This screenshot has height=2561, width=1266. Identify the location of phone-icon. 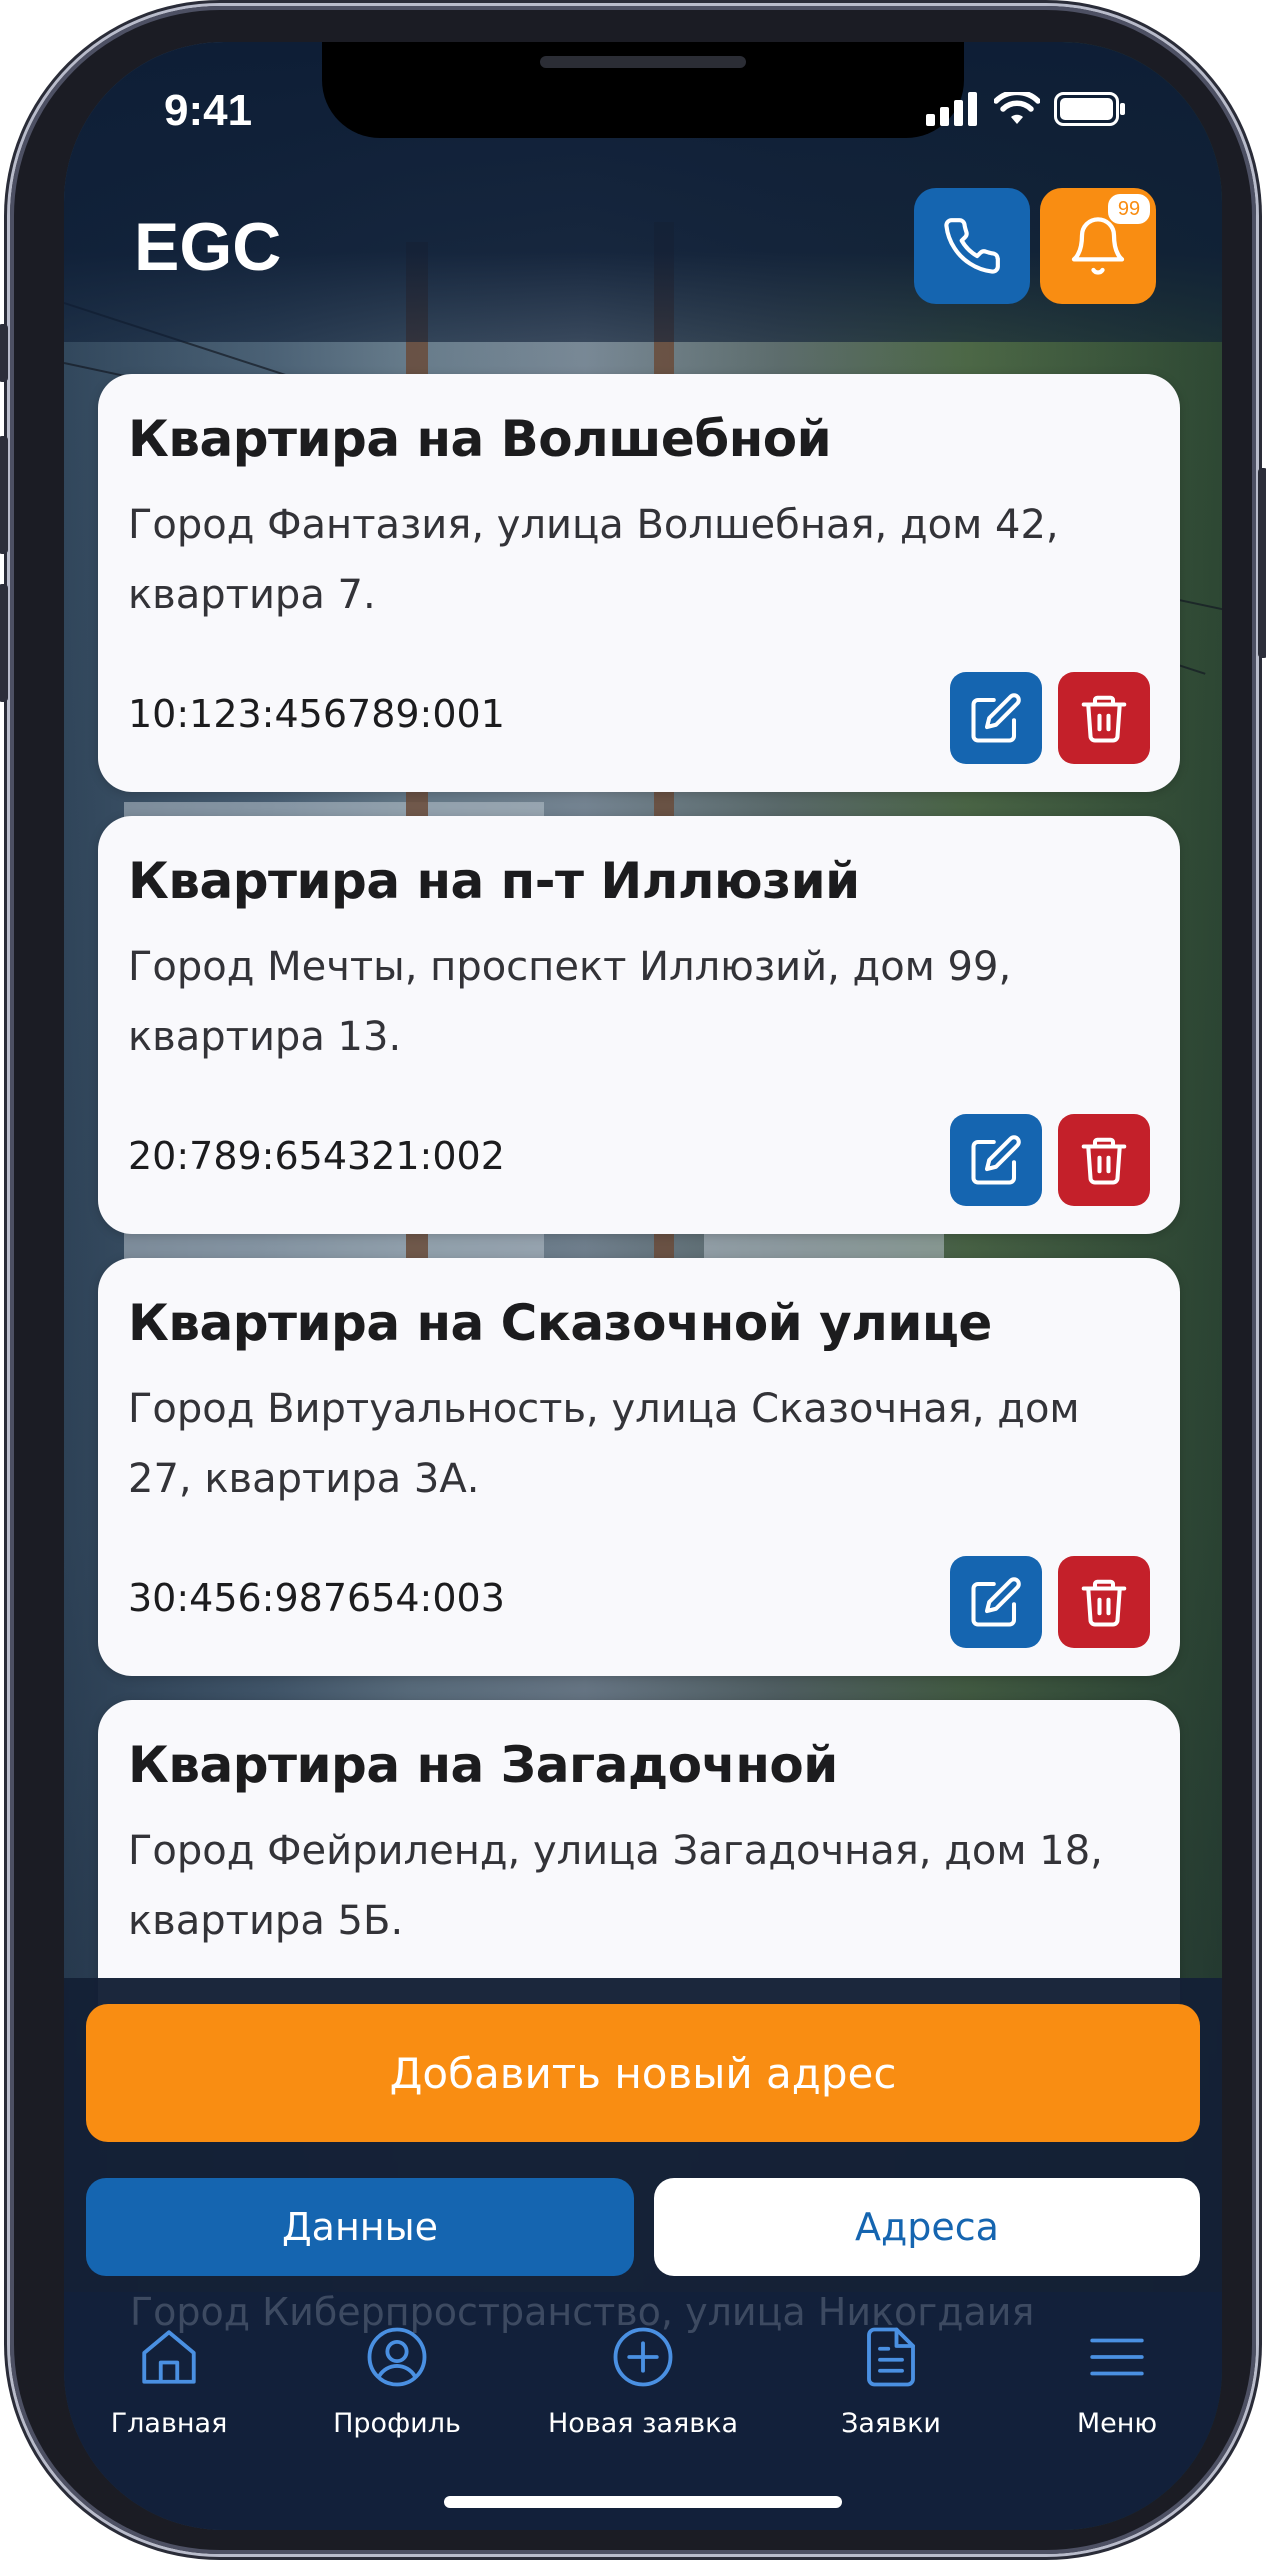
(972, 246).